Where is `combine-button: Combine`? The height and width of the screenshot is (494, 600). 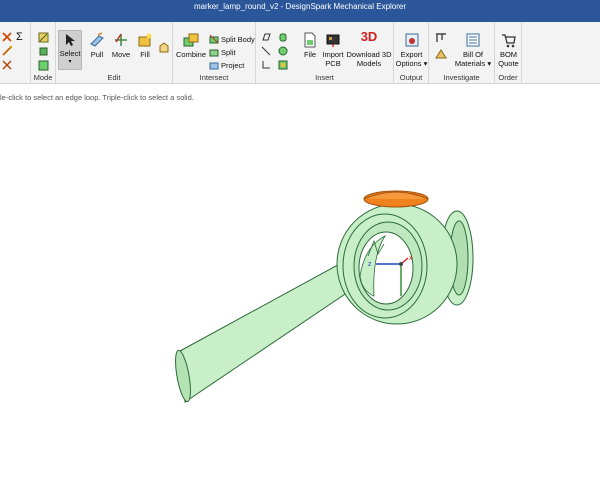
combine-button: Combine is located at coordinates (191, 45).